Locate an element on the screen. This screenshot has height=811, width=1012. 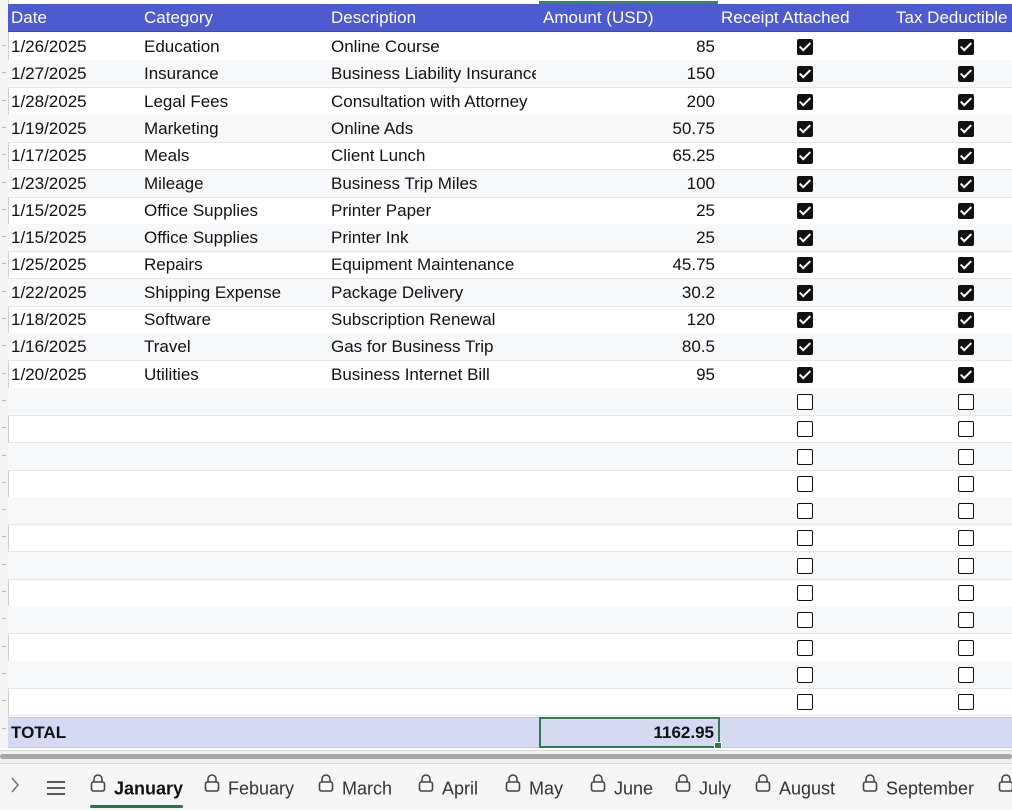
cell-description: Client Lunch is located at coordinates (433, 155).